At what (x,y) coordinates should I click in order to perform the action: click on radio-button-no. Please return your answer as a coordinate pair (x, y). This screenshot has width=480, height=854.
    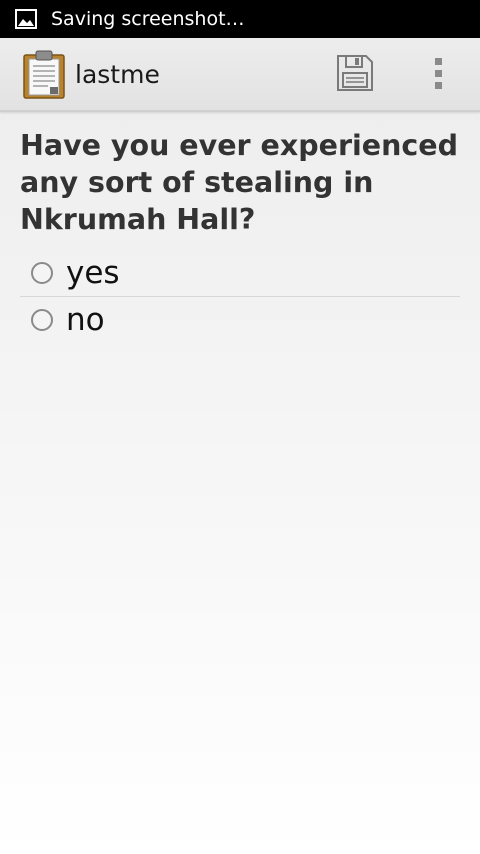
    Looking at the image, I should click on (42, 320).